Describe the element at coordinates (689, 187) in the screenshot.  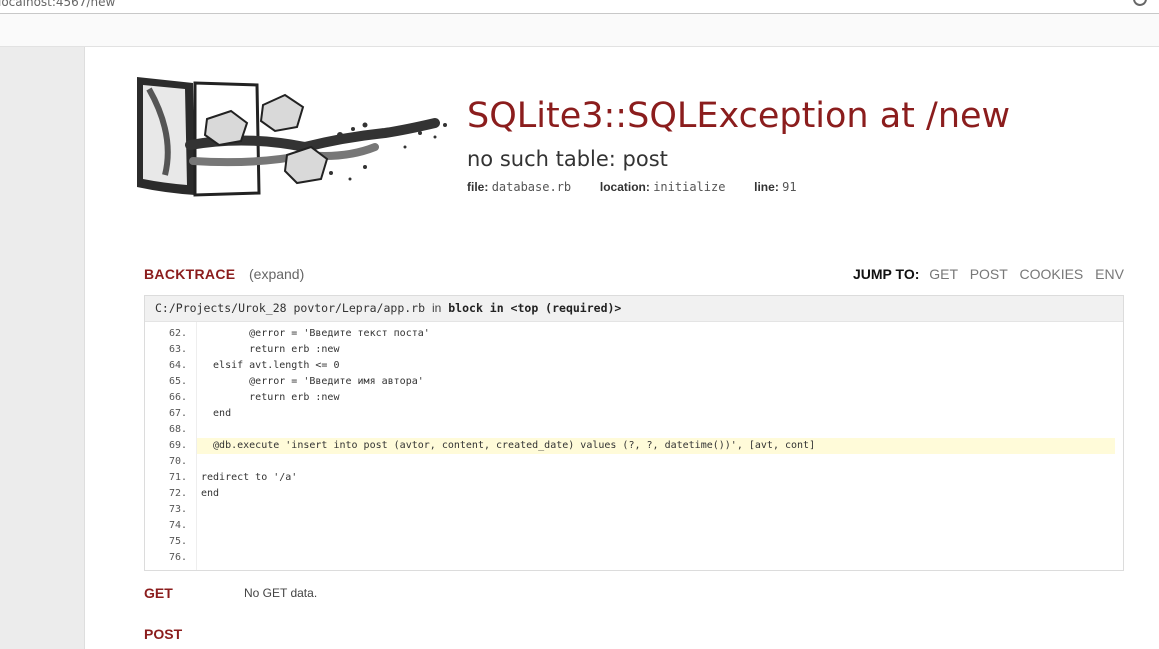
I see `location-value: initialize` at that location.